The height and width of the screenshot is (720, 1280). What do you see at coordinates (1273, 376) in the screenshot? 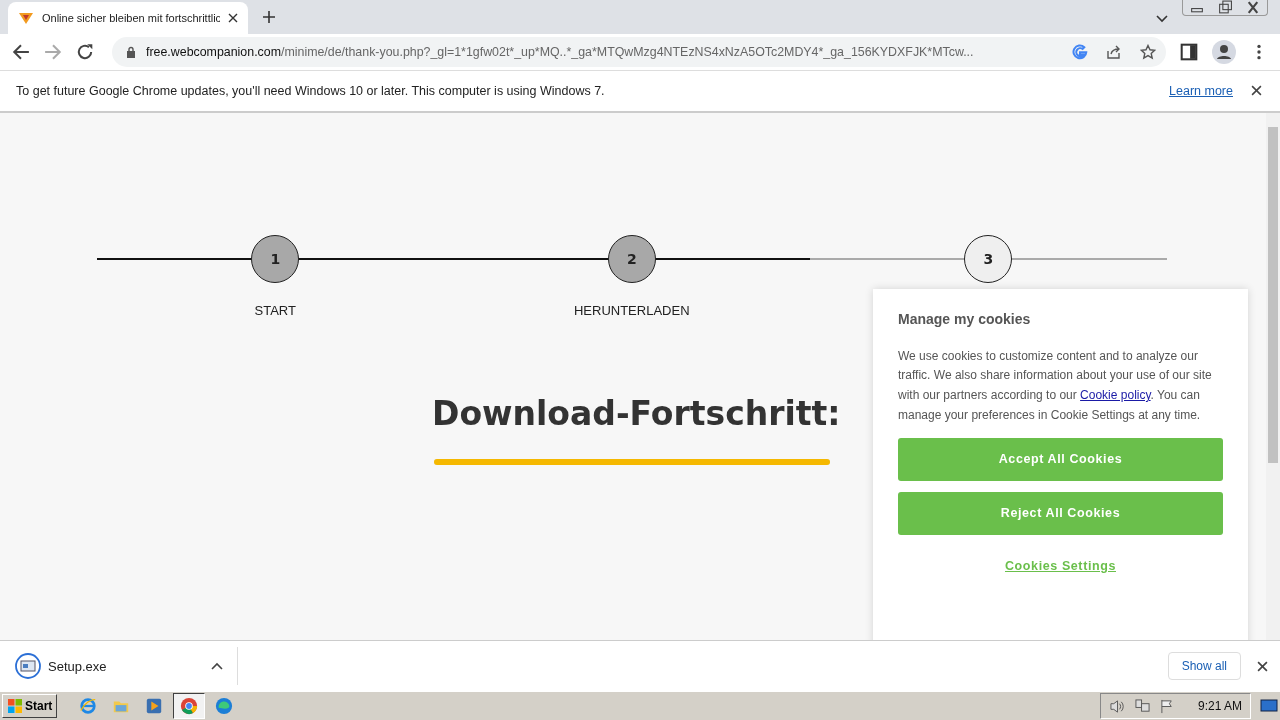
I see `scrollbar` at bounding box center [1273, 376].